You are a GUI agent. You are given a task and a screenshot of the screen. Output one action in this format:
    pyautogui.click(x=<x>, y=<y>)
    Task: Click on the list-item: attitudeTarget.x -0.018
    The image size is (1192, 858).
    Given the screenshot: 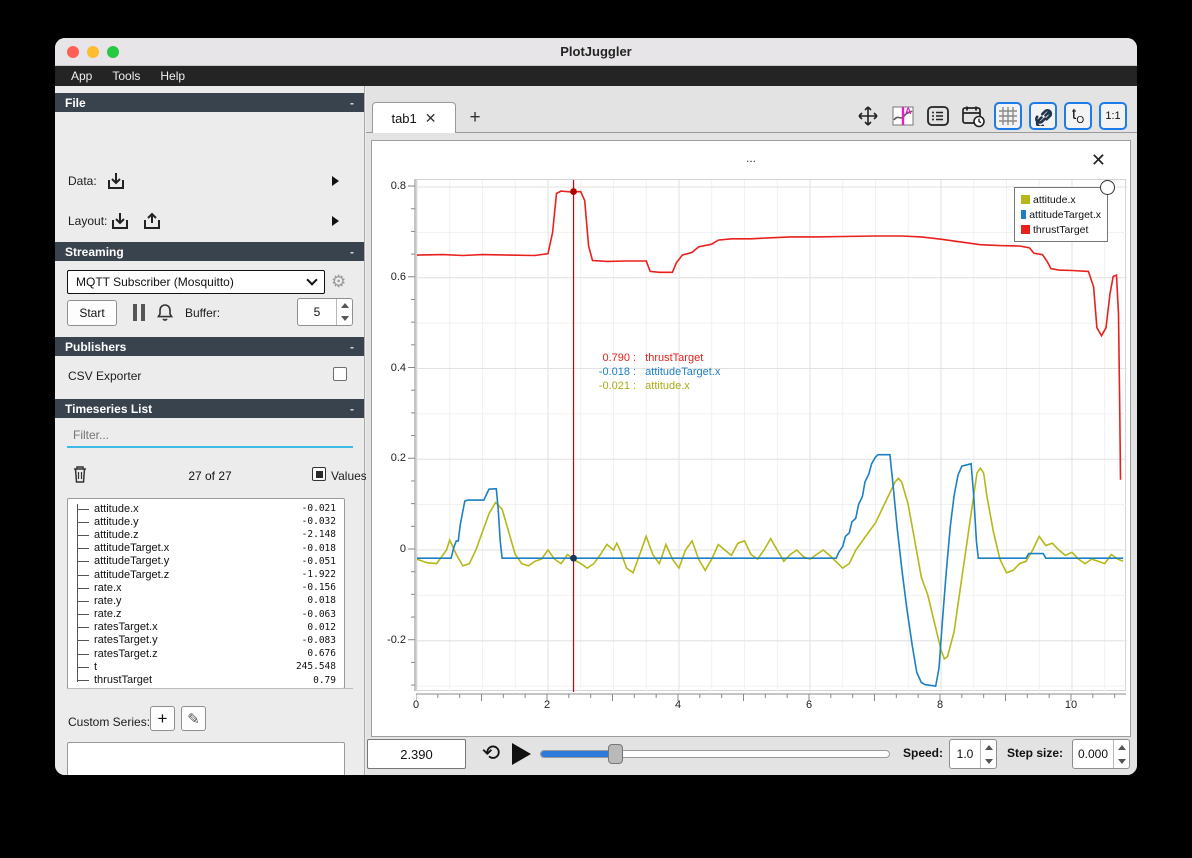 What is the action you would take?
    pyautogui.click(x=206, y=548)
    